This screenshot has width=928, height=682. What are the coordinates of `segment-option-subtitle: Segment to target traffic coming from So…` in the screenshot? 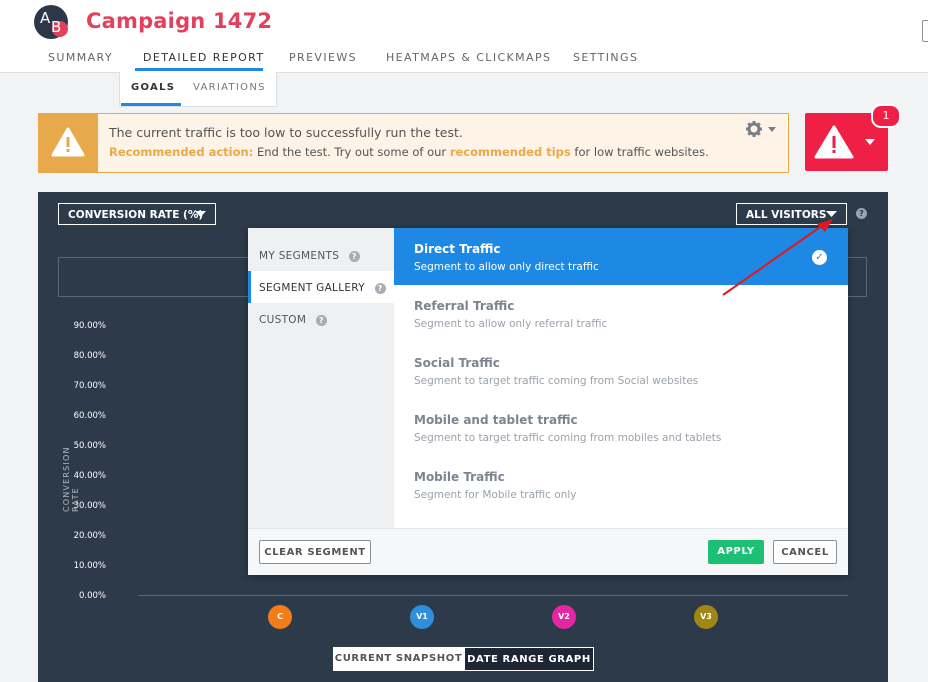 It's located at (556, 381).